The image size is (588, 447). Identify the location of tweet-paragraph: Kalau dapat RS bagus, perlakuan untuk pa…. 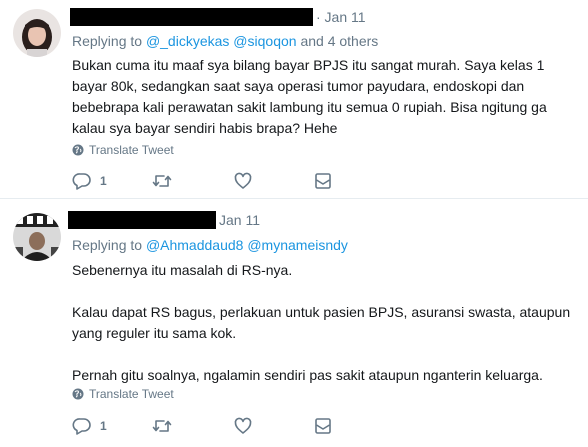
(321, 322).